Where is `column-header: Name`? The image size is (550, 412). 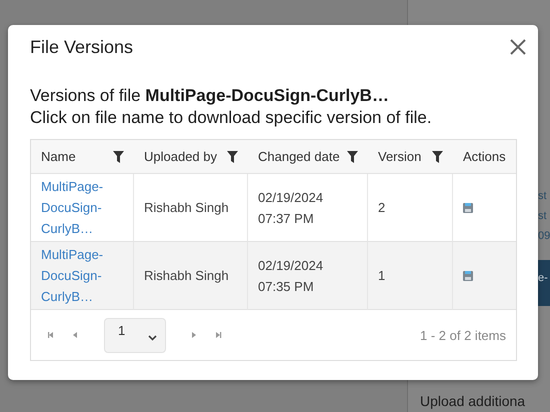 column-header: Name is located at coordinates (82, 157).